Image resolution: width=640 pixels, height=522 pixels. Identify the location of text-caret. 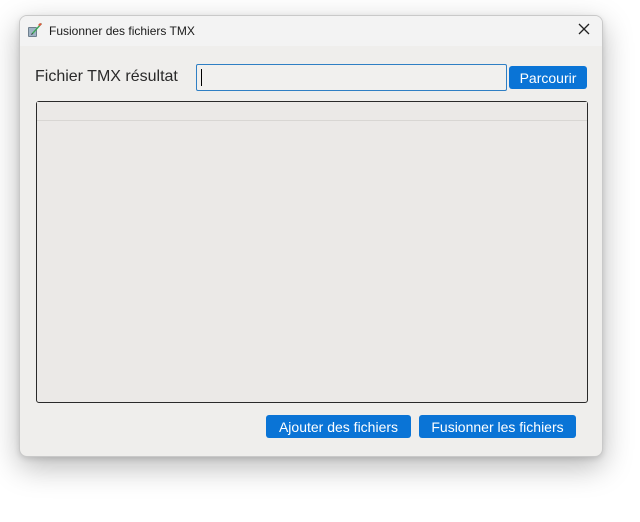
(201, 77).